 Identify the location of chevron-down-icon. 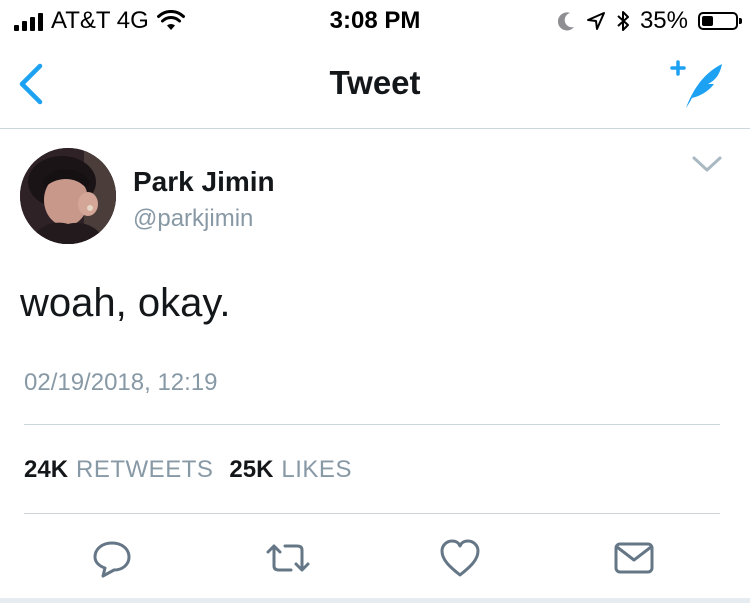
(707, 164).